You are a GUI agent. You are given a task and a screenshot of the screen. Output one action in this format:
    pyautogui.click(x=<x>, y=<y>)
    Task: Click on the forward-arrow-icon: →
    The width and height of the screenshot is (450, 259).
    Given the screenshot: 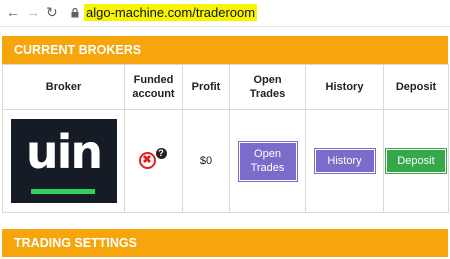 What is the action you would take?
    pyautogui.click(x=33, y=12)
    